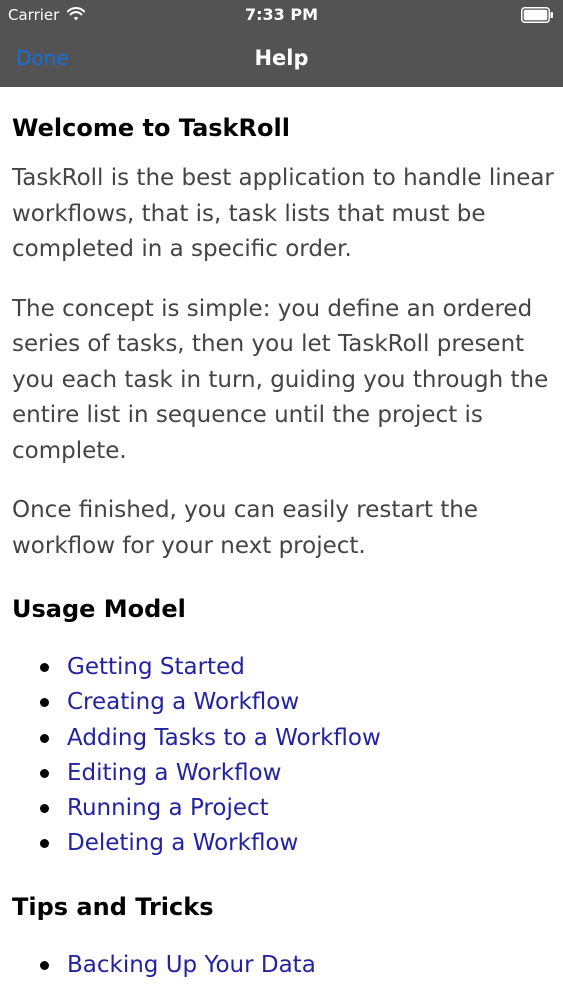 This screenshot has width=563, height=1000. Describe the element at coordinates (182, 843) in the screenshot. I see `deleting-workflow-link: Deleting a Workflow` at that location.